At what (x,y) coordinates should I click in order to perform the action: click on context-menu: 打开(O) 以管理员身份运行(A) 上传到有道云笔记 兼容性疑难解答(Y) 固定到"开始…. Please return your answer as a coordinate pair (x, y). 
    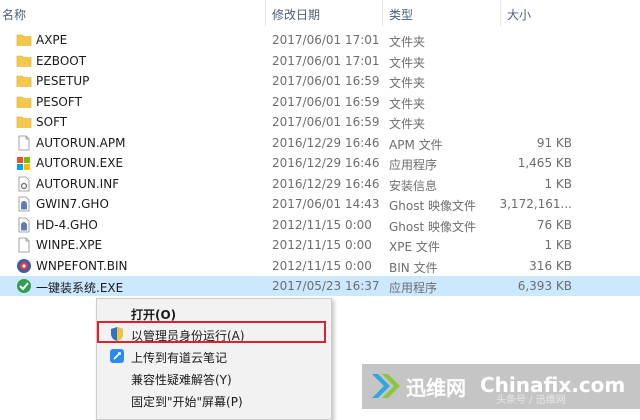
    Looking at the image, I should click on (214, 359).